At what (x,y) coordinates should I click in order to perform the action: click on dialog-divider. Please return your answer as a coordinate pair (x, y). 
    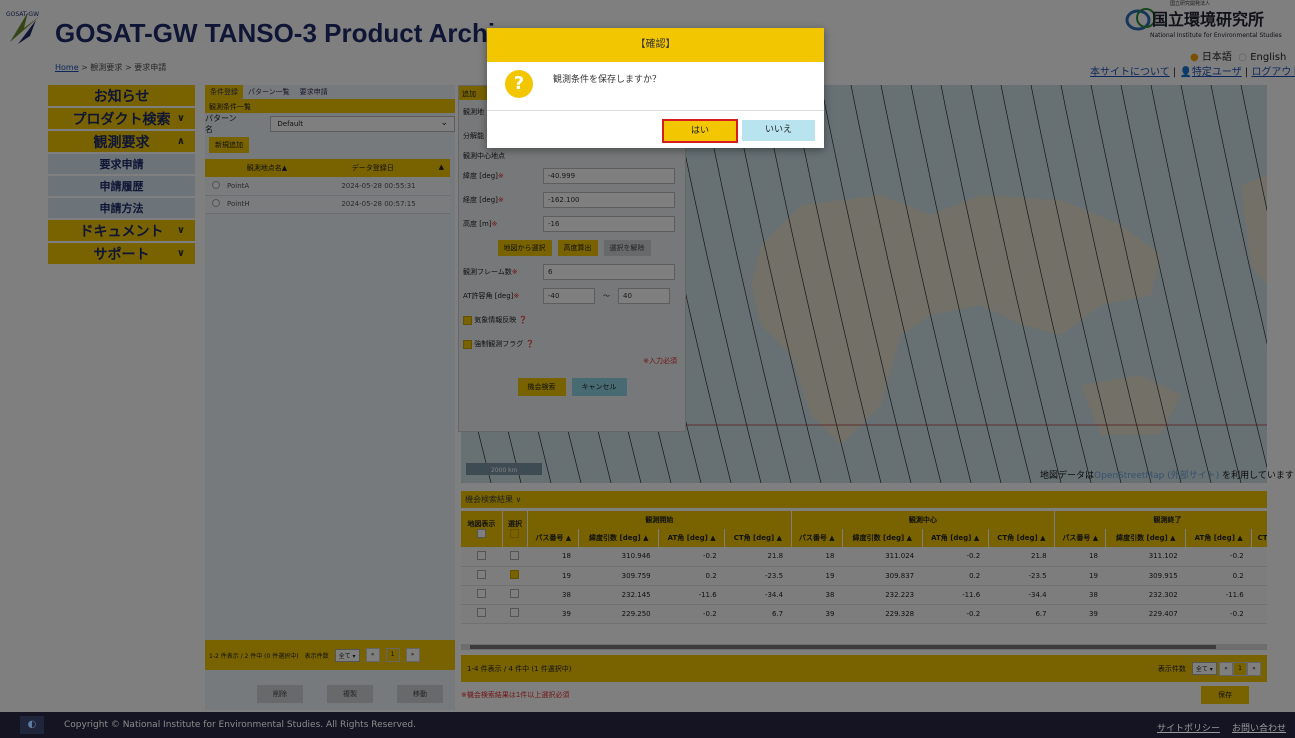
    Looking at the image, I should click on (655, 110).